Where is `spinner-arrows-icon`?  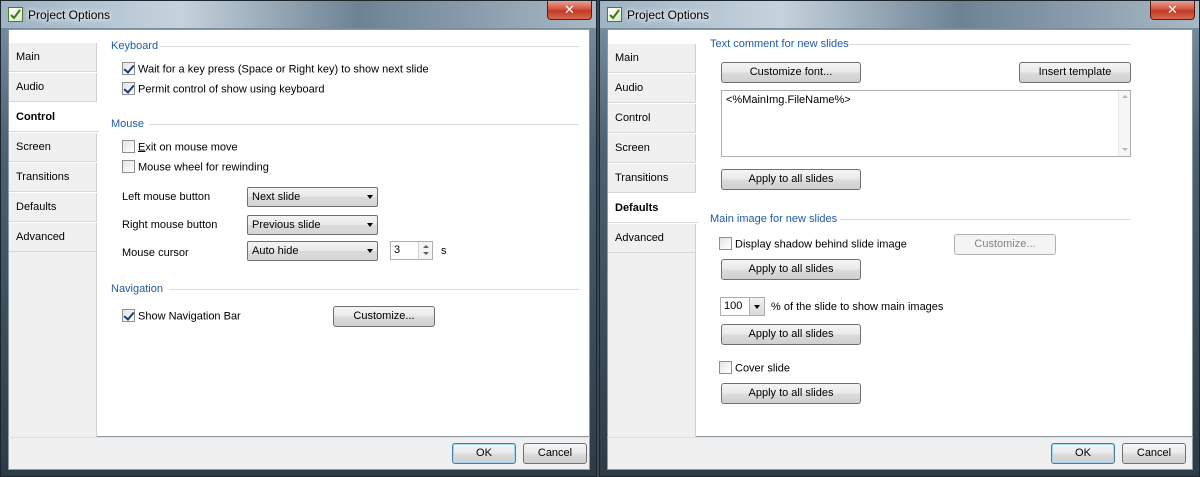 spinner-arrows-icon is located at coordinates (425, 250).